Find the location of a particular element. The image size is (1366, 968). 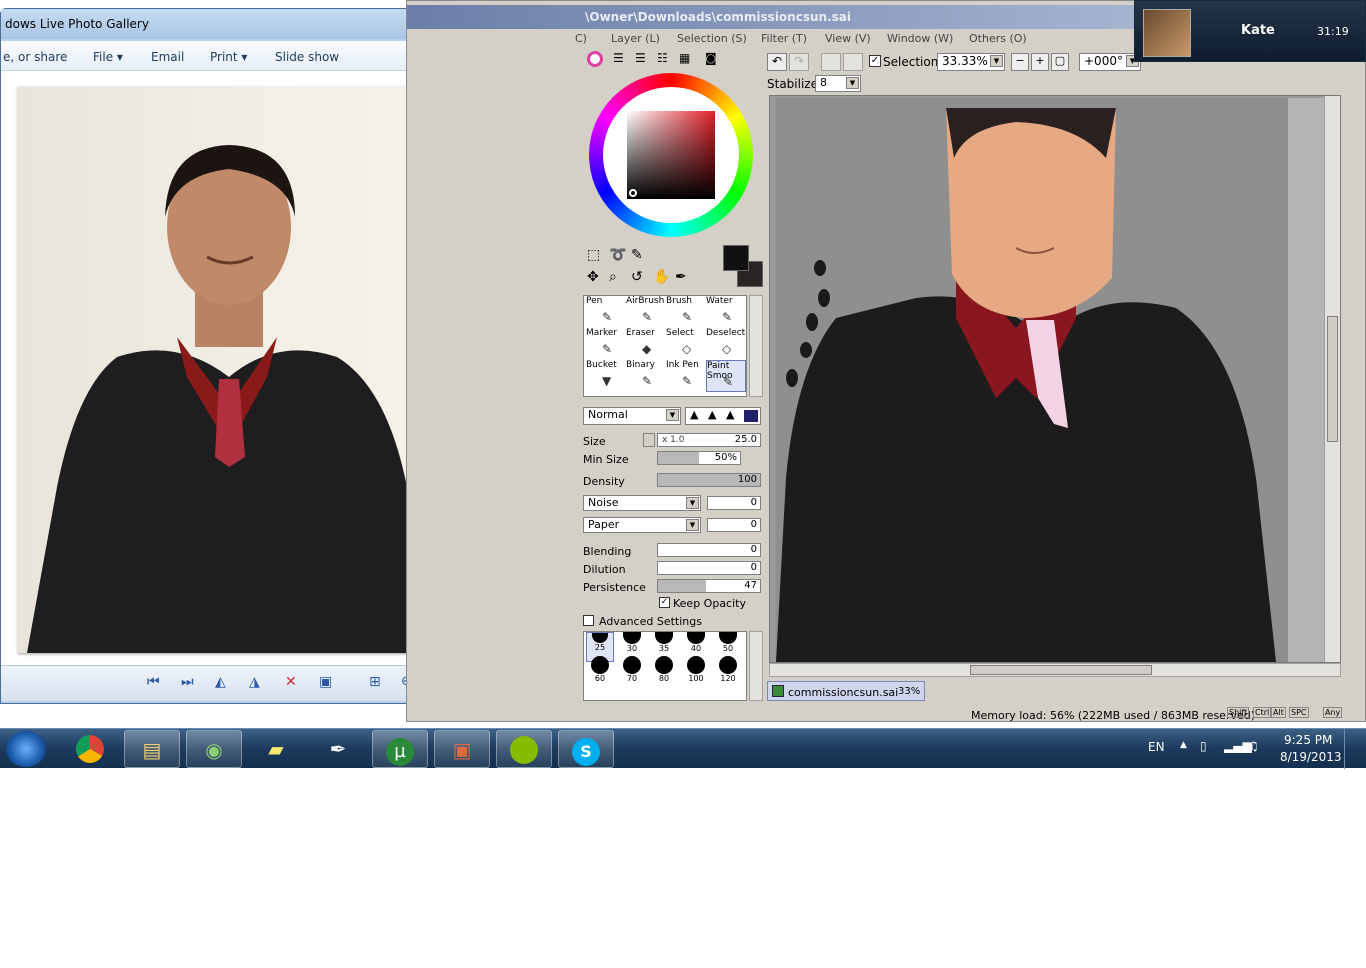

shape-flat-icon is located at coordinates (751, 416).